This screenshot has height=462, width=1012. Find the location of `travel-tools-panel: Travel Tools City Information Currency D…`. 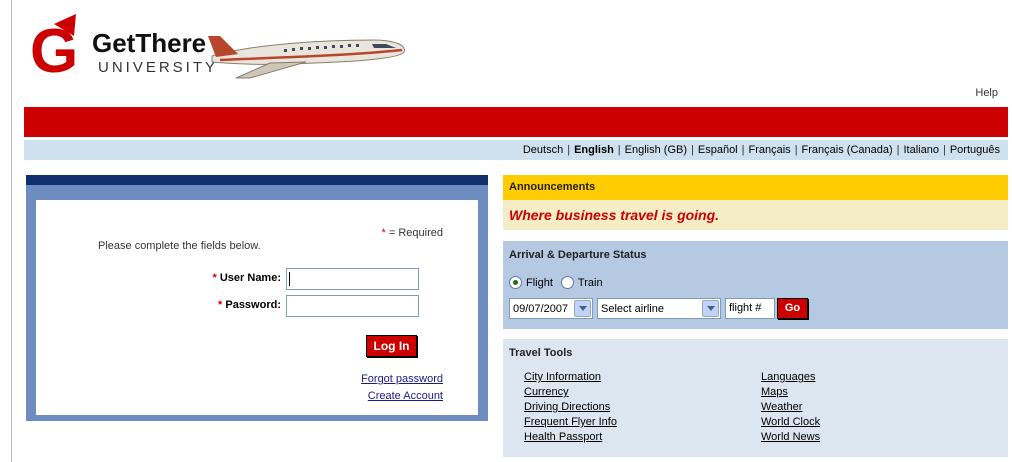

travel-tools-panel: Travel Tools City Information Currency D… is located at coordinates (755, 398).